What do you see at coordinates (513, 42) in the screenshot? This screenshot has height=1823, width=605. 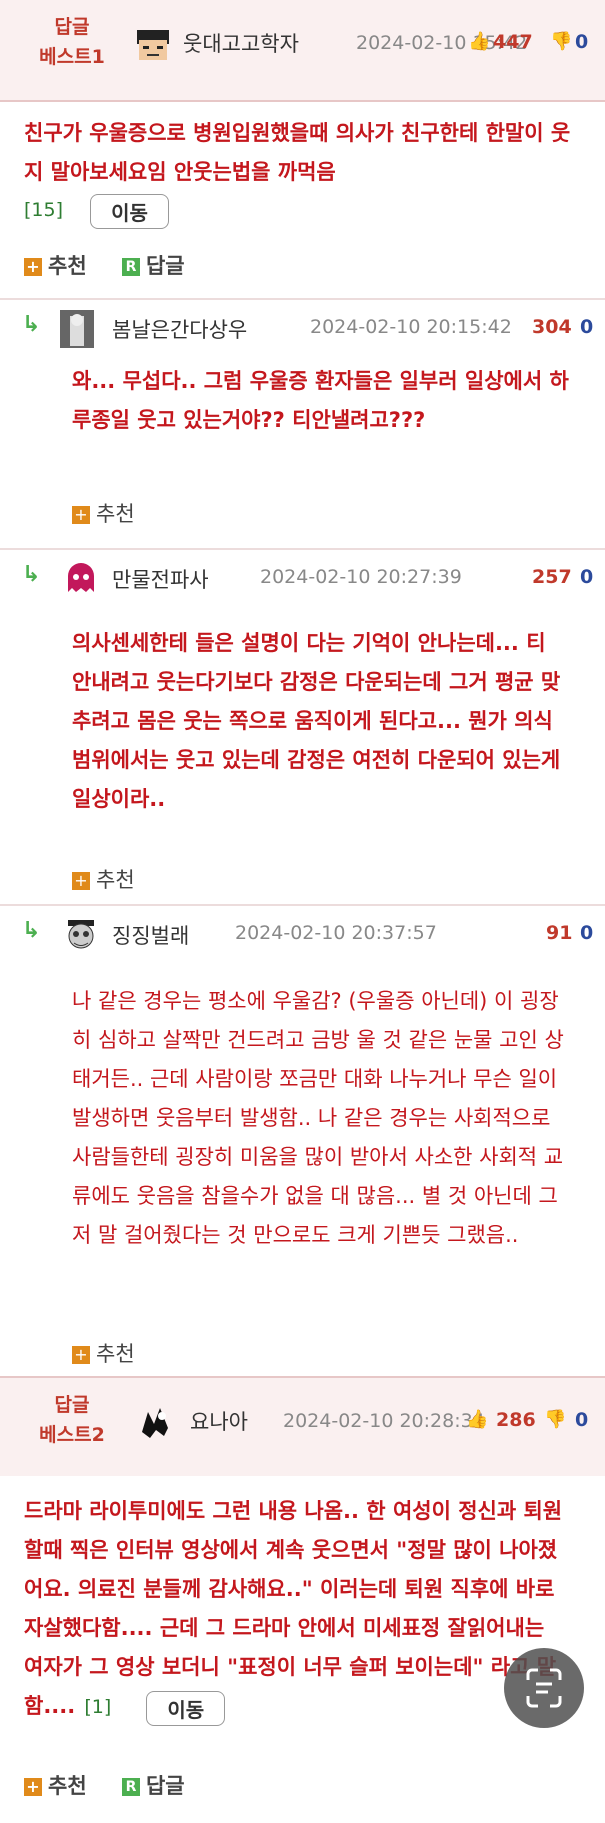 I see `best1-rec-count: 447` at bounding box center [513, 42].